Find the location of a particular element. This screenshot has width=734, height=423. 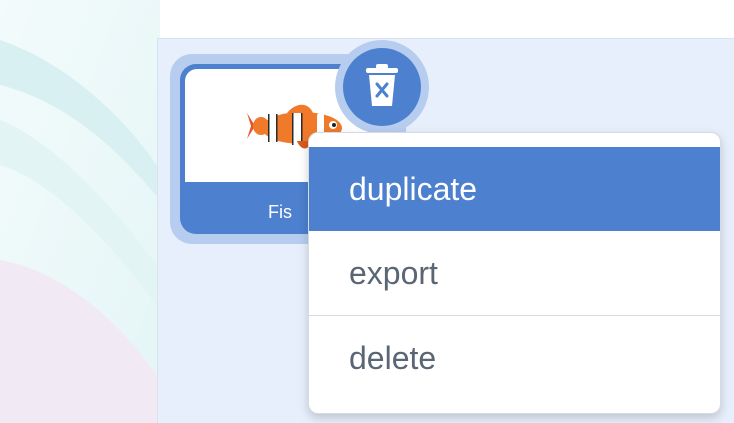

delete-sprite-button-body is located at coordinates (382, 87).